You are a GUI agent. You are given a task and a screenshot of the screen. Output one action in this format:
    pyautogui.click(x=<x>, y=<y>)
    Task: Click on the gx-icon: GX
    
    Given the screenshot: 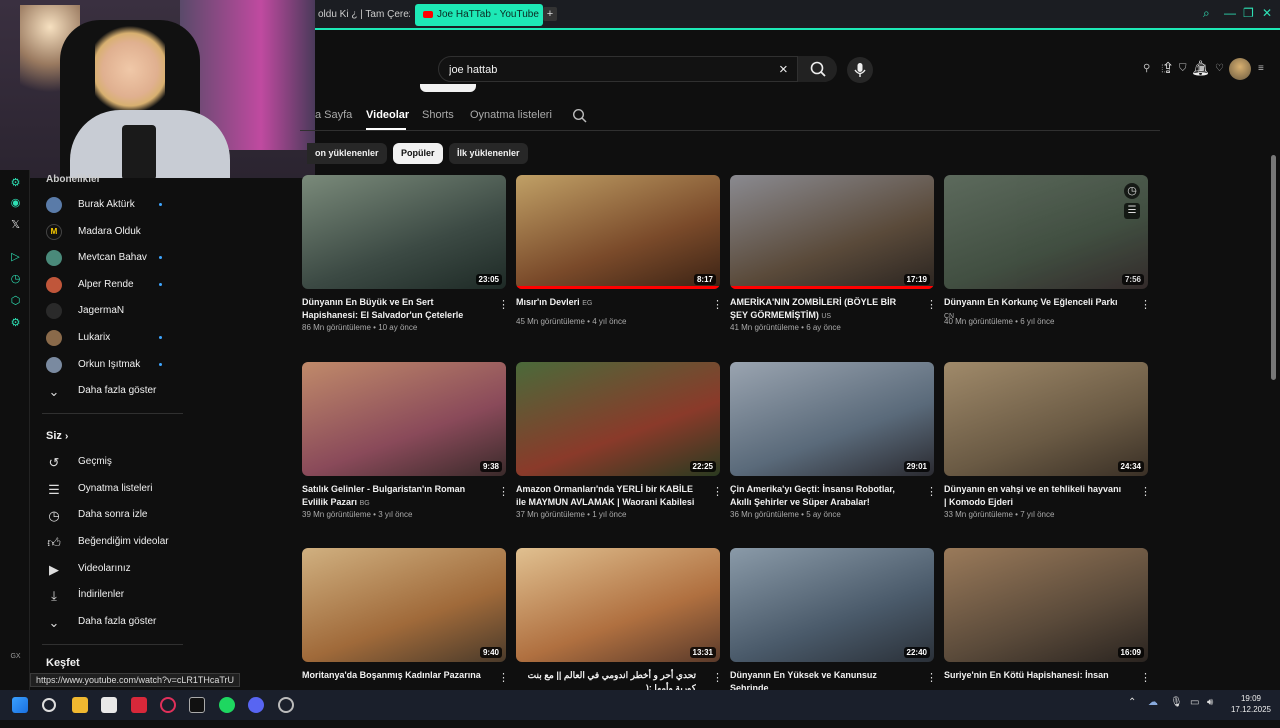 What is the action you would take?
    pyautogui.click(x=15, y=656)
    